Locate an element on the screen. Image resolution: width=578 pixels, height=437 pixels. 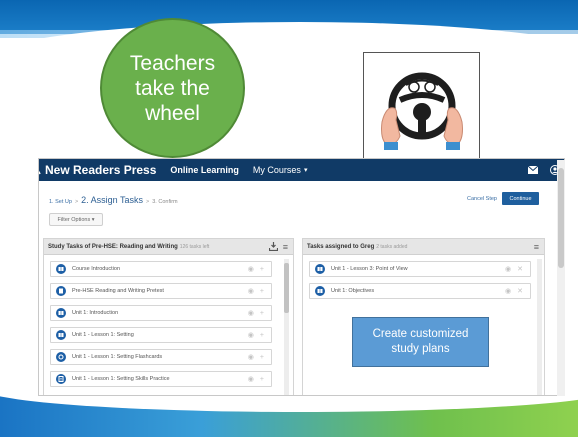
list-item: Course Introduction ◉ + is located at coordinates (161, 269).